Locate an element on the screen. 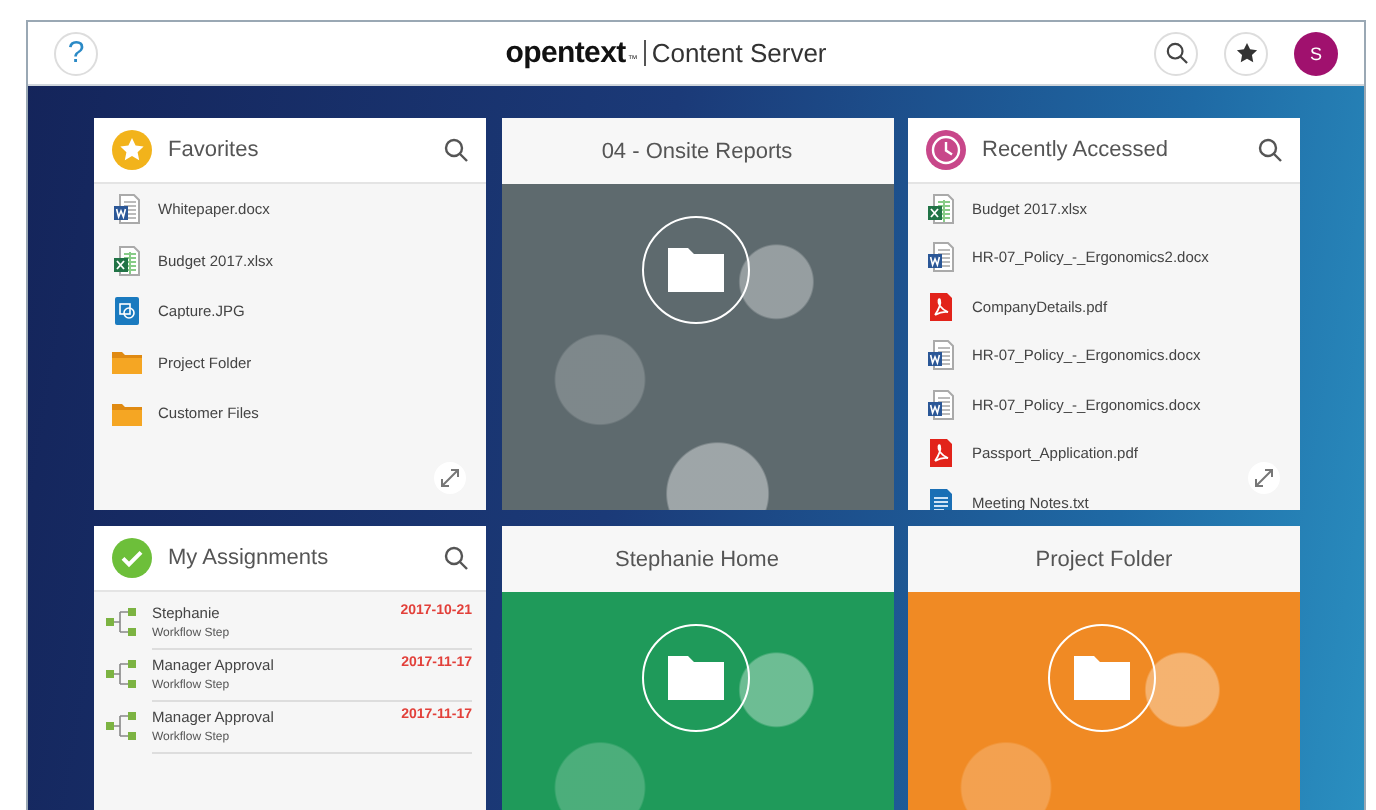 This screenshot has height=810, width=1376. search-button is located at coordinates (1176, 53).